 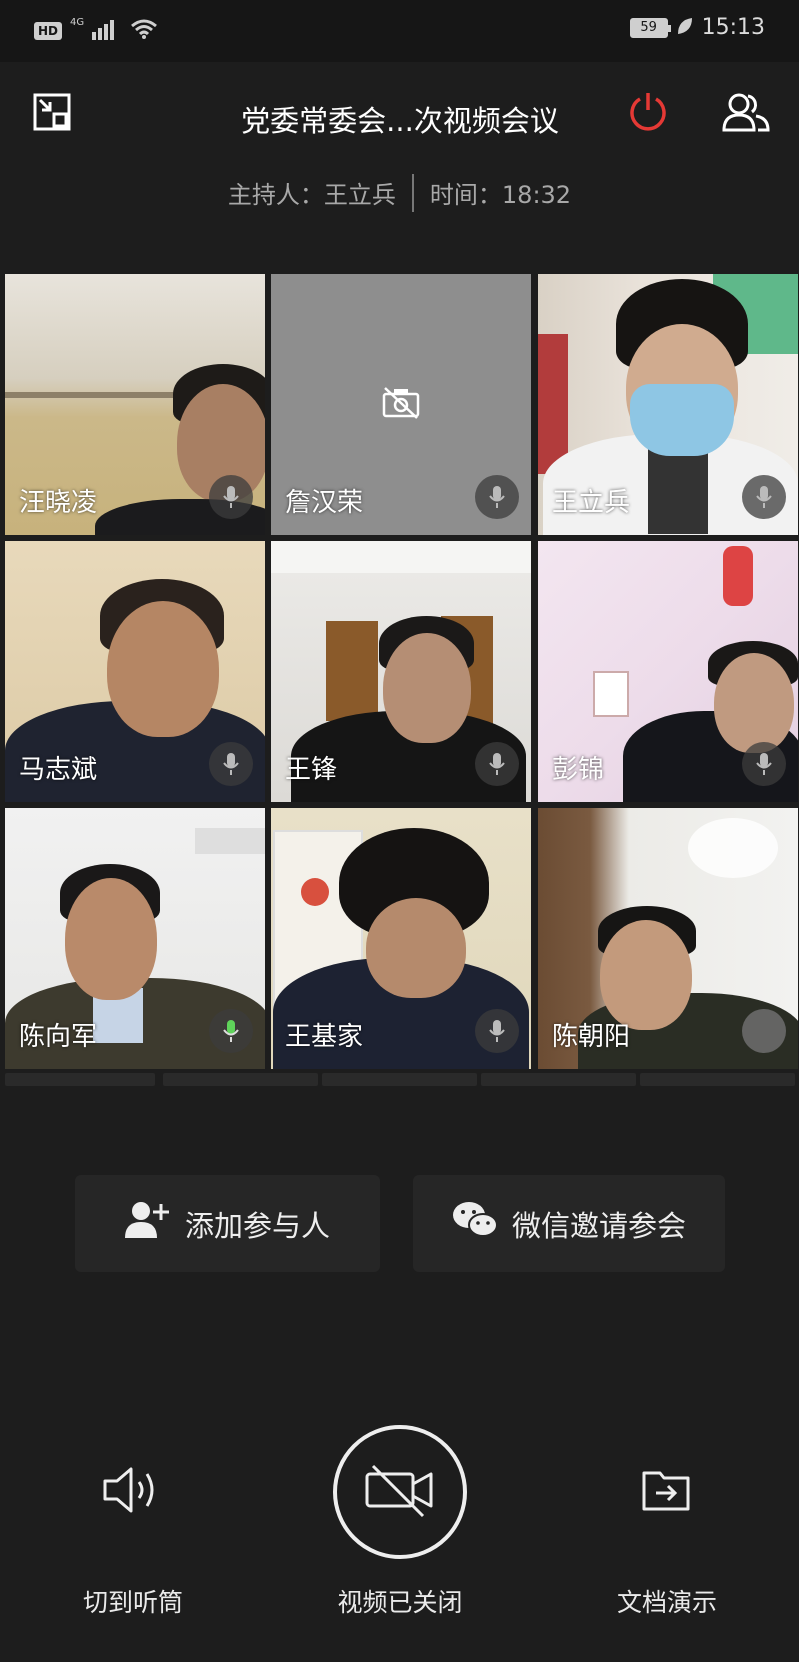 What do you see at coordinates (500, 195) in the screenshot?
I see `meeting-time: 时间：18:32` at bounding box center [500, 195].